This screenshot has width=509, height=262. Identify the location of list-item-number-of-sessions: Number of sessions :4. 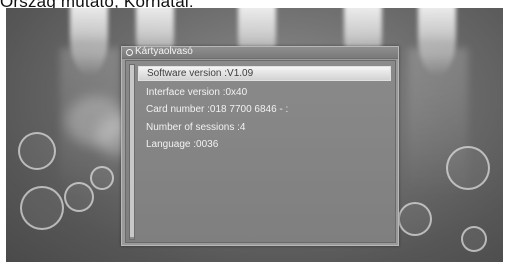
(264, 127).